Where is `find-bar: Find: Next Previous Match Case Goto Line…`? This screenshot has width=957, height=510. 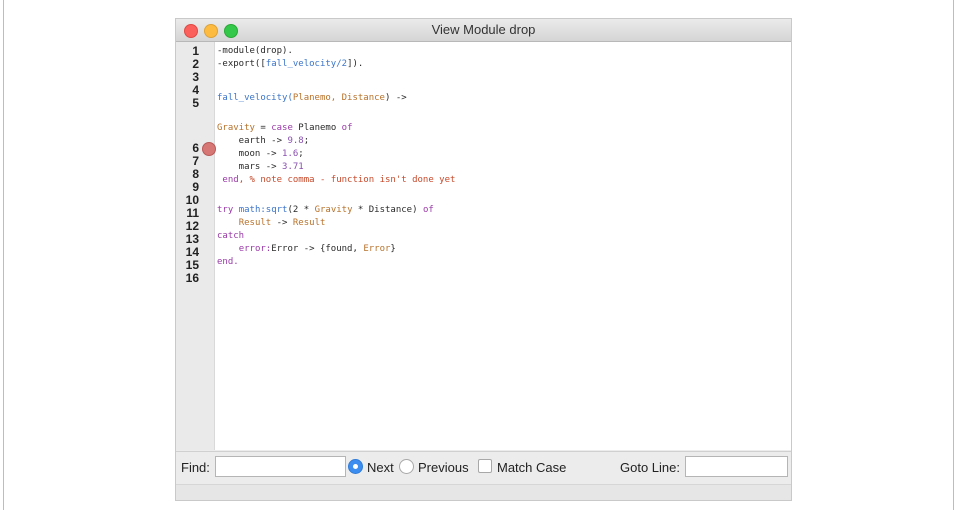
find-bar: Find: Next Previous Match Case Goto Line… is located at coordinates (483, 467).